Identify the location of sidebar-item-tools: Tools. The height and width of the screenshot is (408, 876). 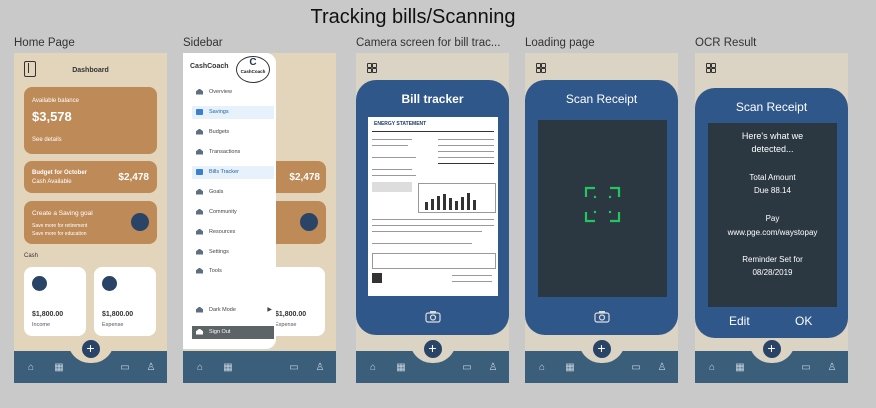
(233, 271).